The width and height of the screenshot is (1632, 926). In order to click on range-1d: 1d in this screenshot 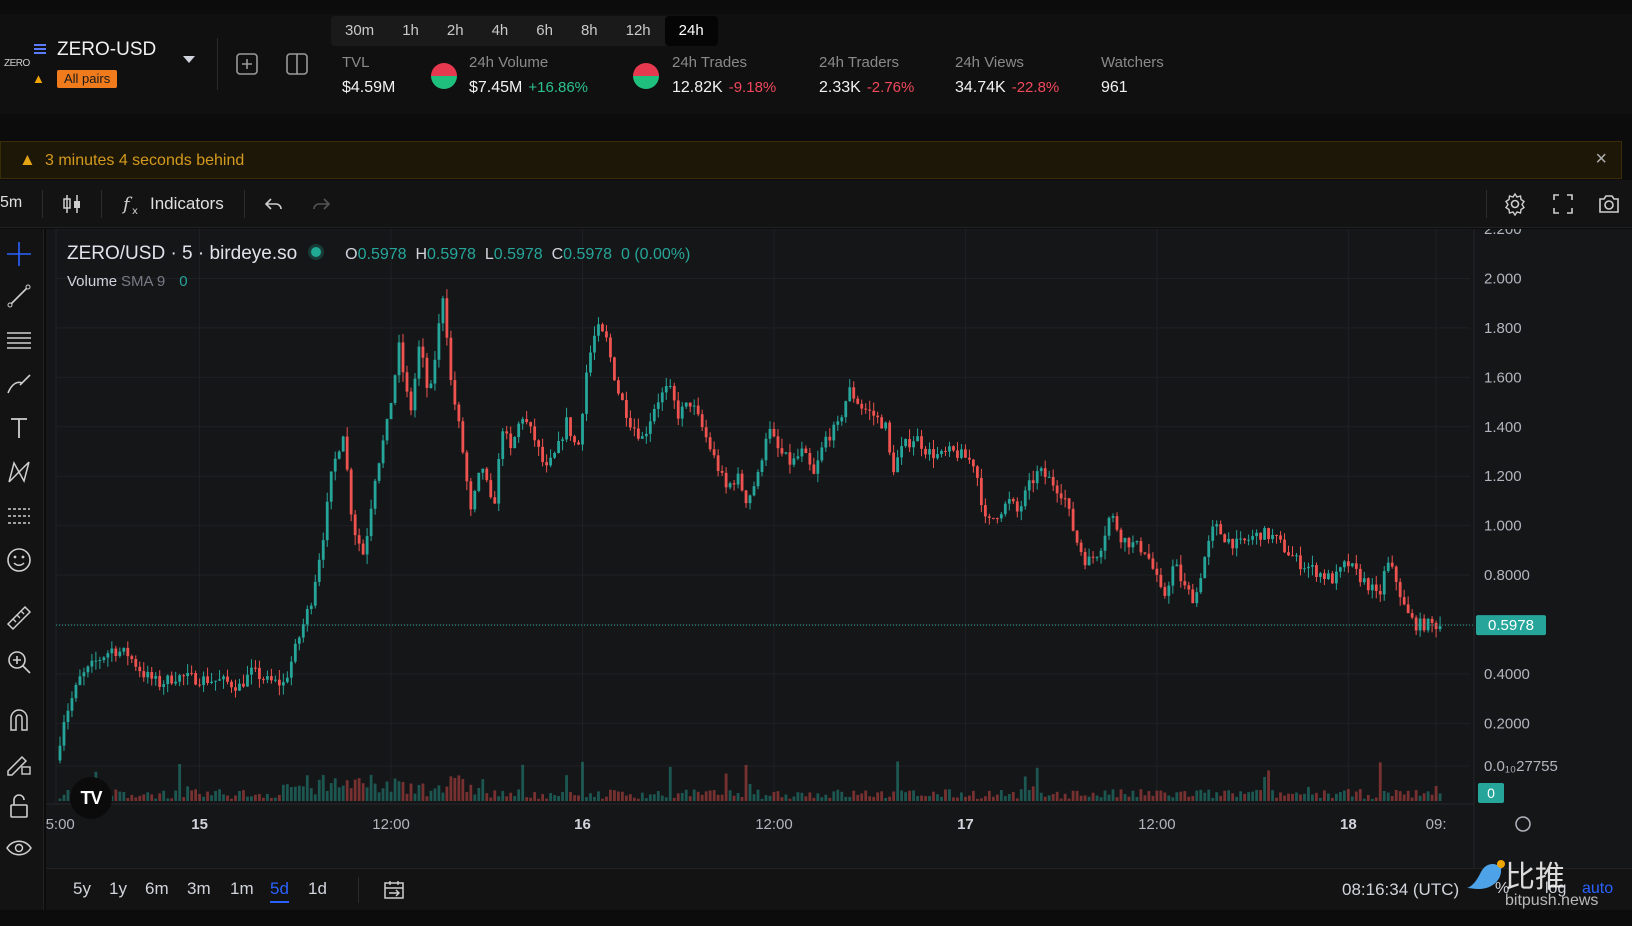, I will do `click(317, 889)`.